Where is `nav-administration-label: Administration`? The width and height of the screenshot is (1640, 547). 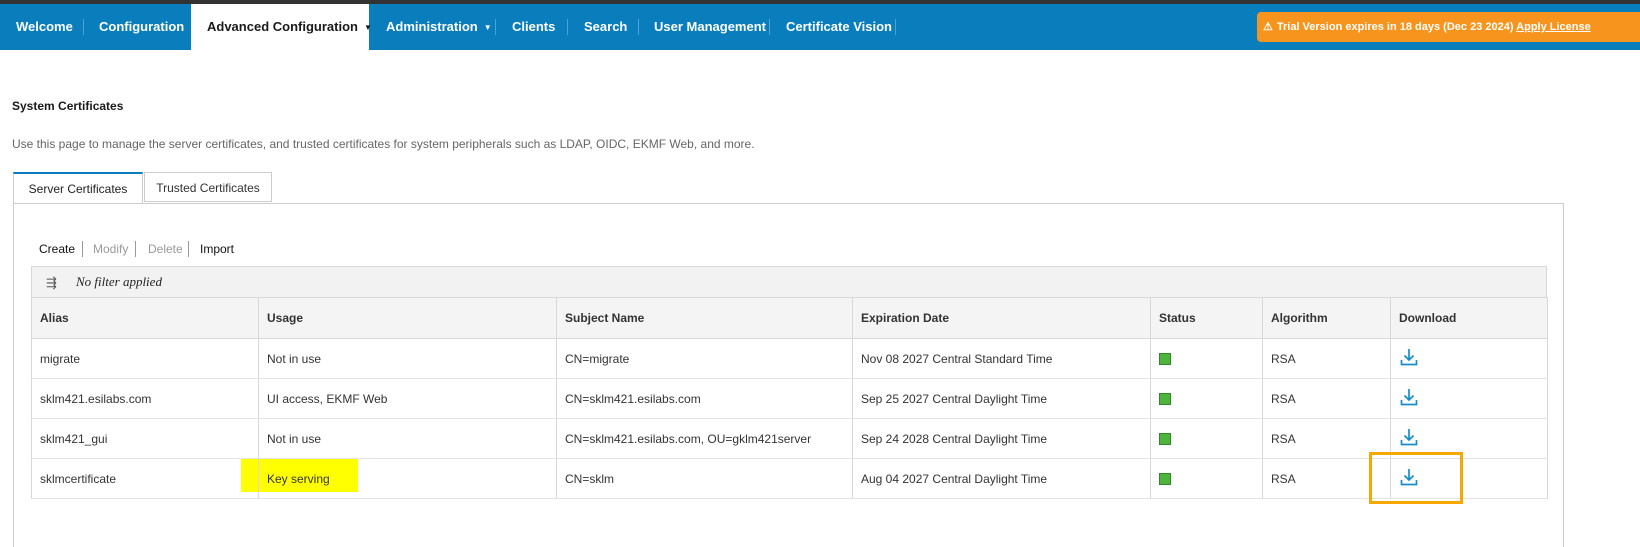
nav-administration-label: Administration is located at coordinates (432, 26).